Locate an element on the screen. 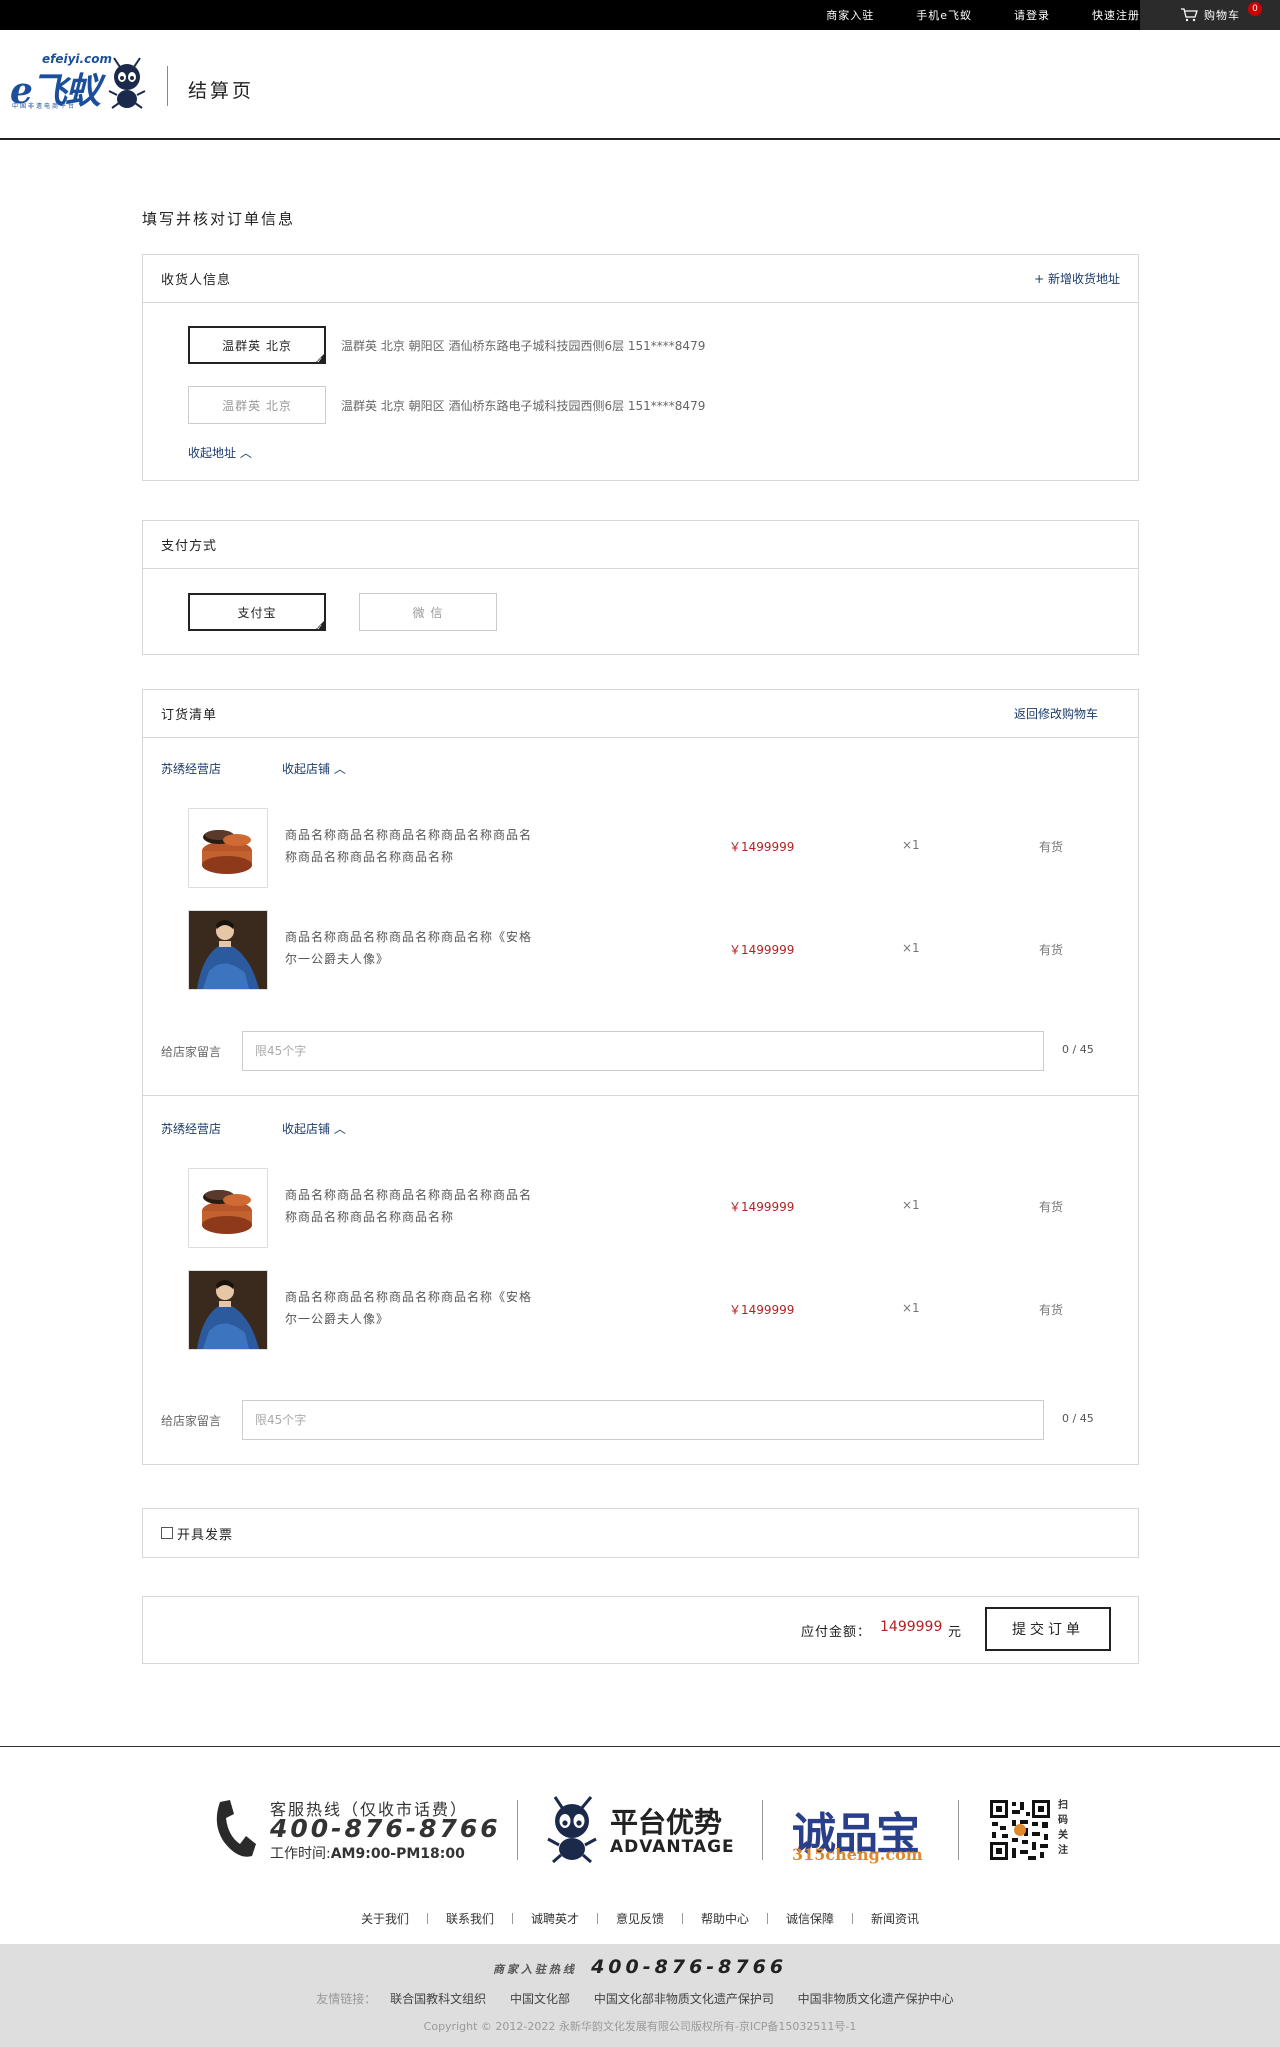 The width and height of the screenshot is (1280, 2047). portrait-painting-image is located at coordinates (228, 950).